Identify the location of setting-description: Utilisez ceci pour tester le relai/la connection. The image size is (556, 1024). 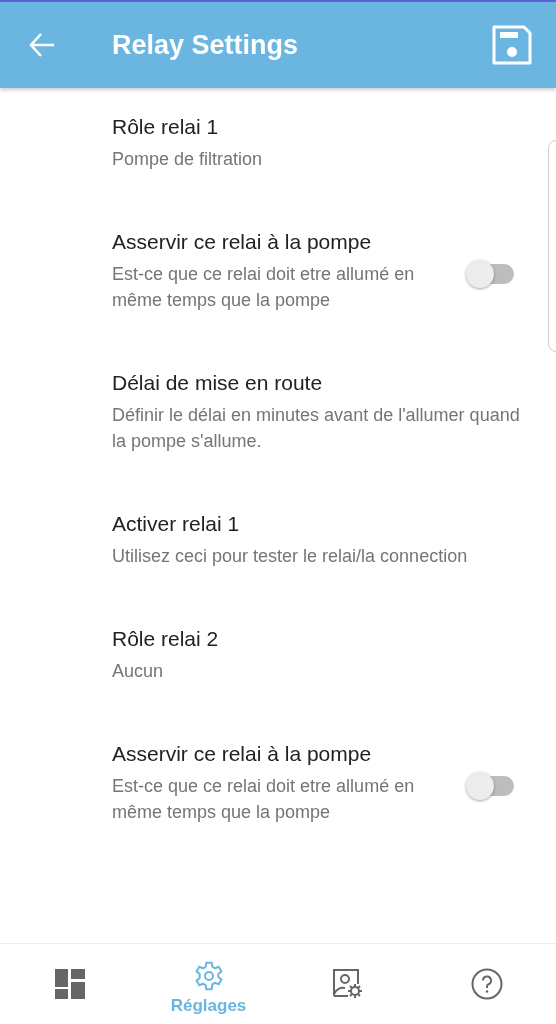
(290, 556).